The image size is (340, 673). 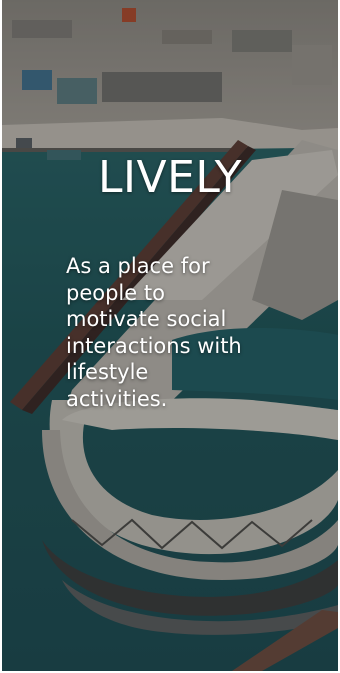 I want to click on card-title: LIVELY, so click(x=170, y=177).